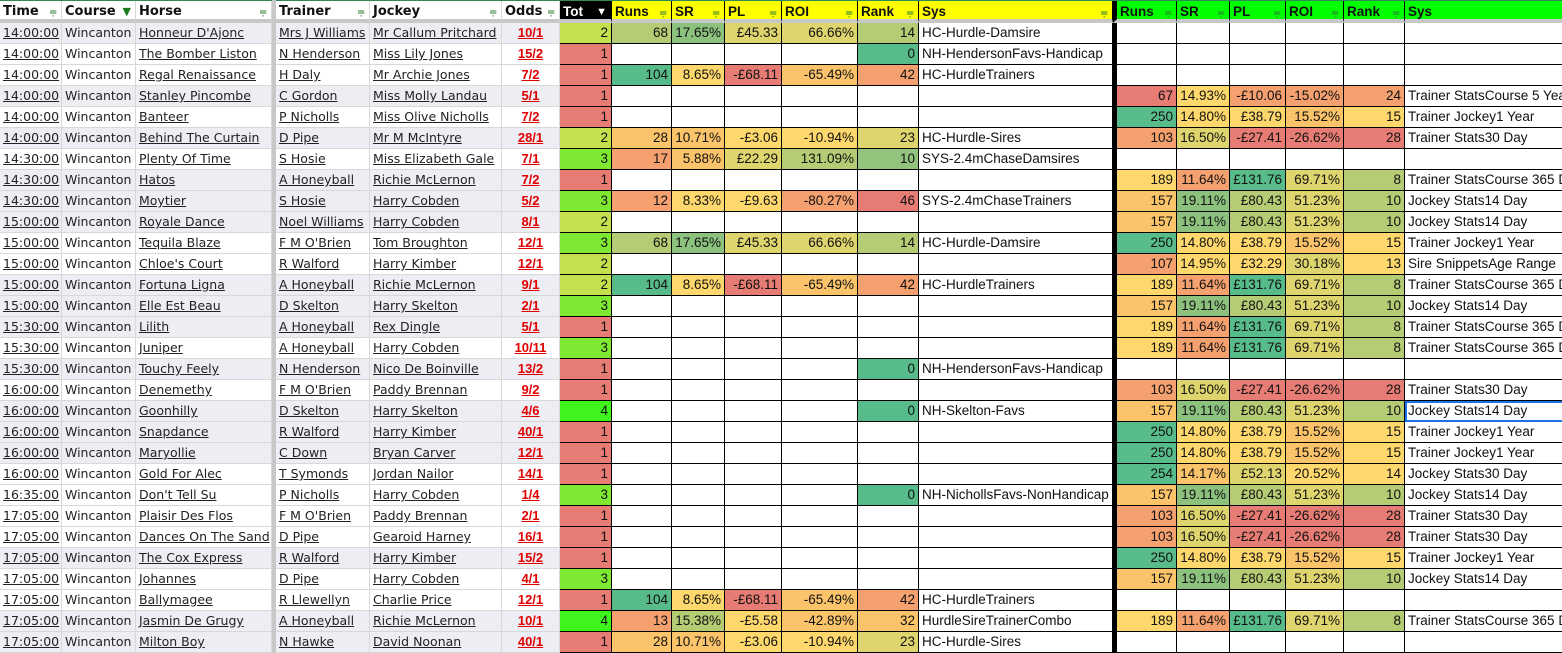  What do you see at coordinates (531, 306) in the screenshot?
I see `cell-odds: 2/1` at bounding box center [531, 306].